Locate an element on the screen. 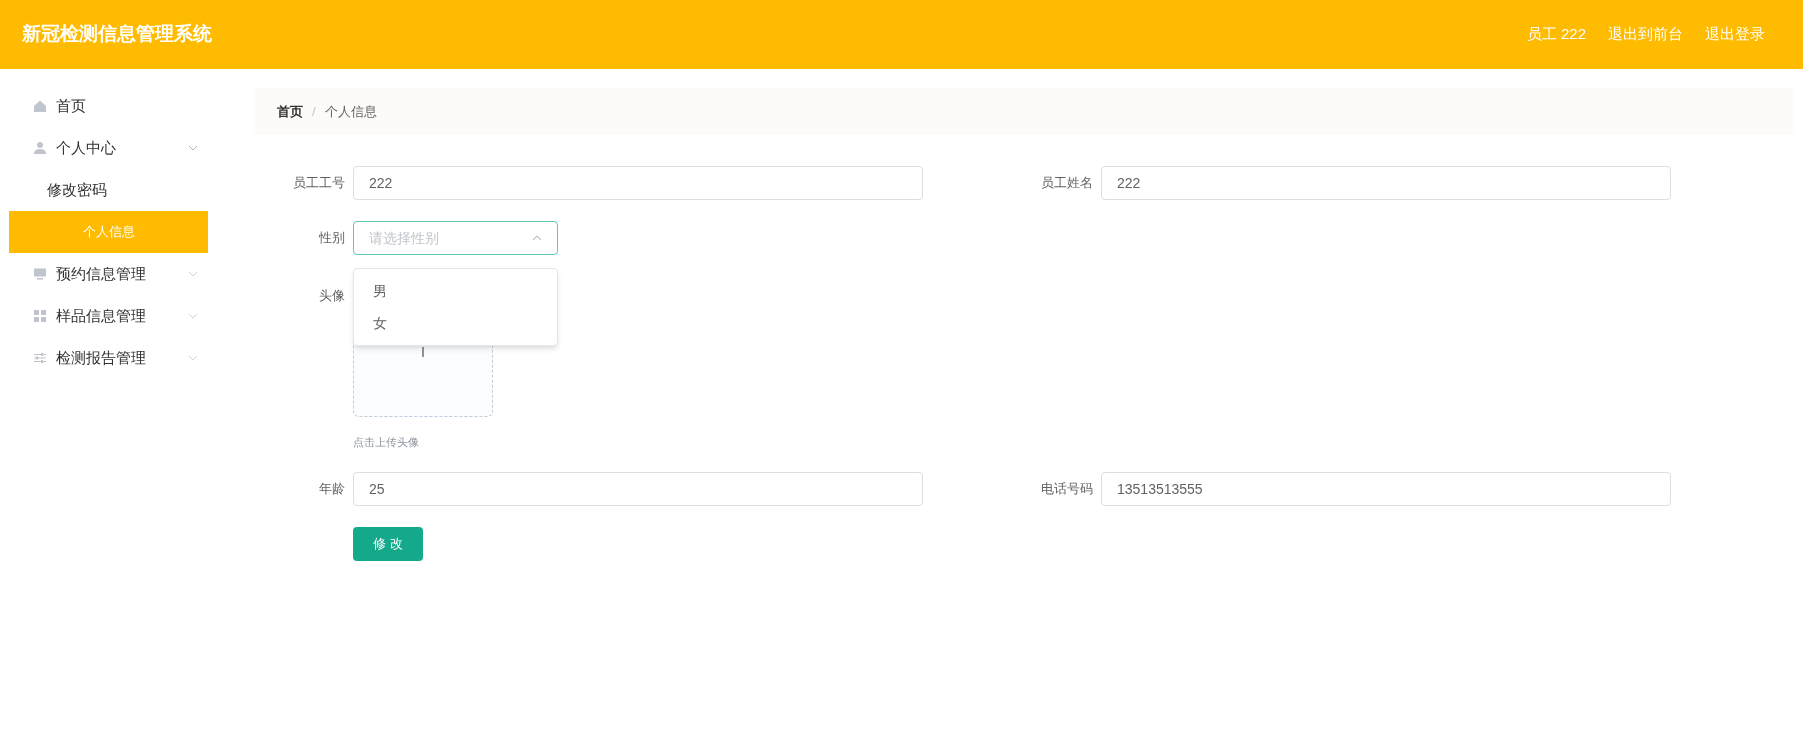  app-title: 新冠检测信息管理系统 is located at coordinates (117, 34).